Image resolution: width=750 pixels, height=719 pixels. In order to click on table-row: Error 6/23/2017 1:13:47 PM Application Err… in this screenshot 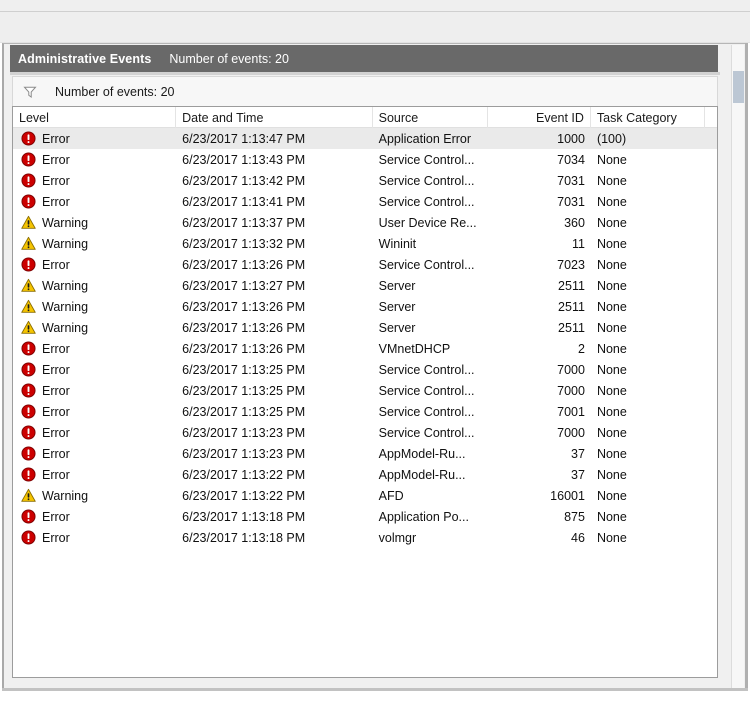, I will do `click(365, 138)`.